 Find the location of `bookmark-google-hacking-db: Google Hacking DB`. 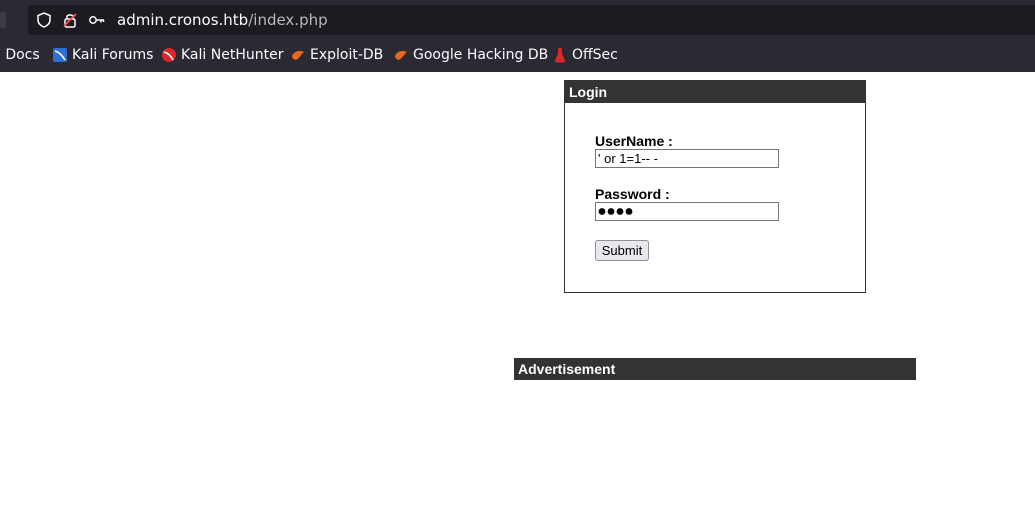

bookmark-google-hacking-db: Google Hacking DB is located at coordinates (470, 55).